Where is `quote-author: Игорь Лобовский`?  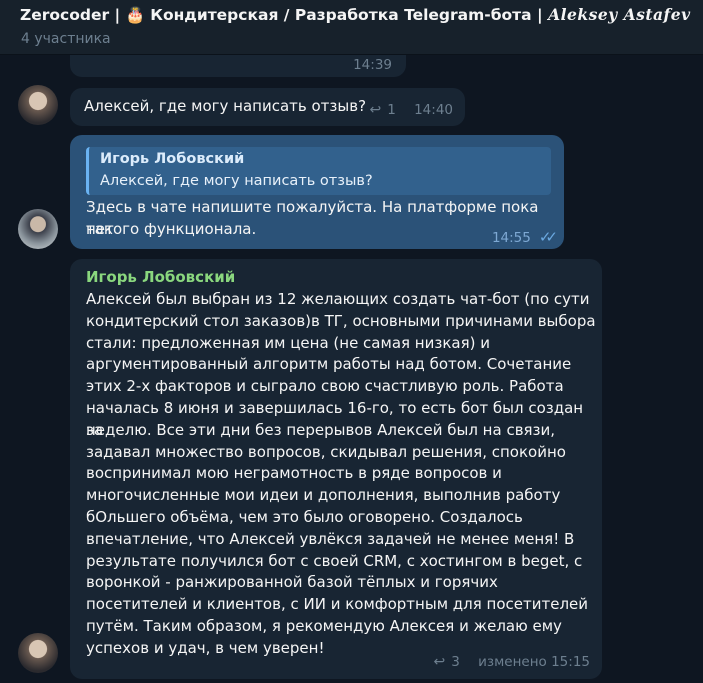 quote-author: Игорь Лобовский is located at coordinates (172, 159).